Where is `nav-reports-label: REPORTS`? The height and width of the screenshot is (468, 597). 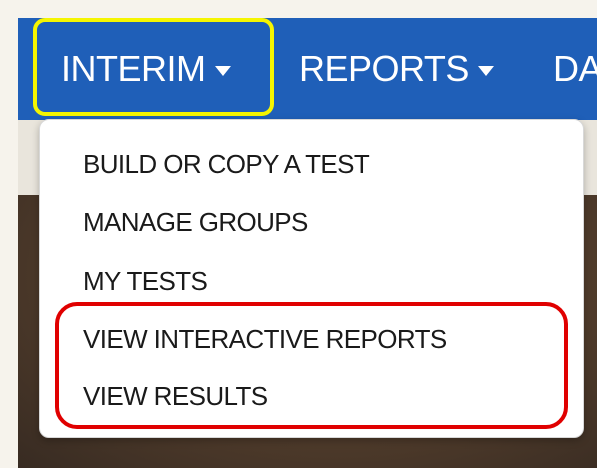 nav-reports-label: REPORTS is located at coordinates (384, 68).